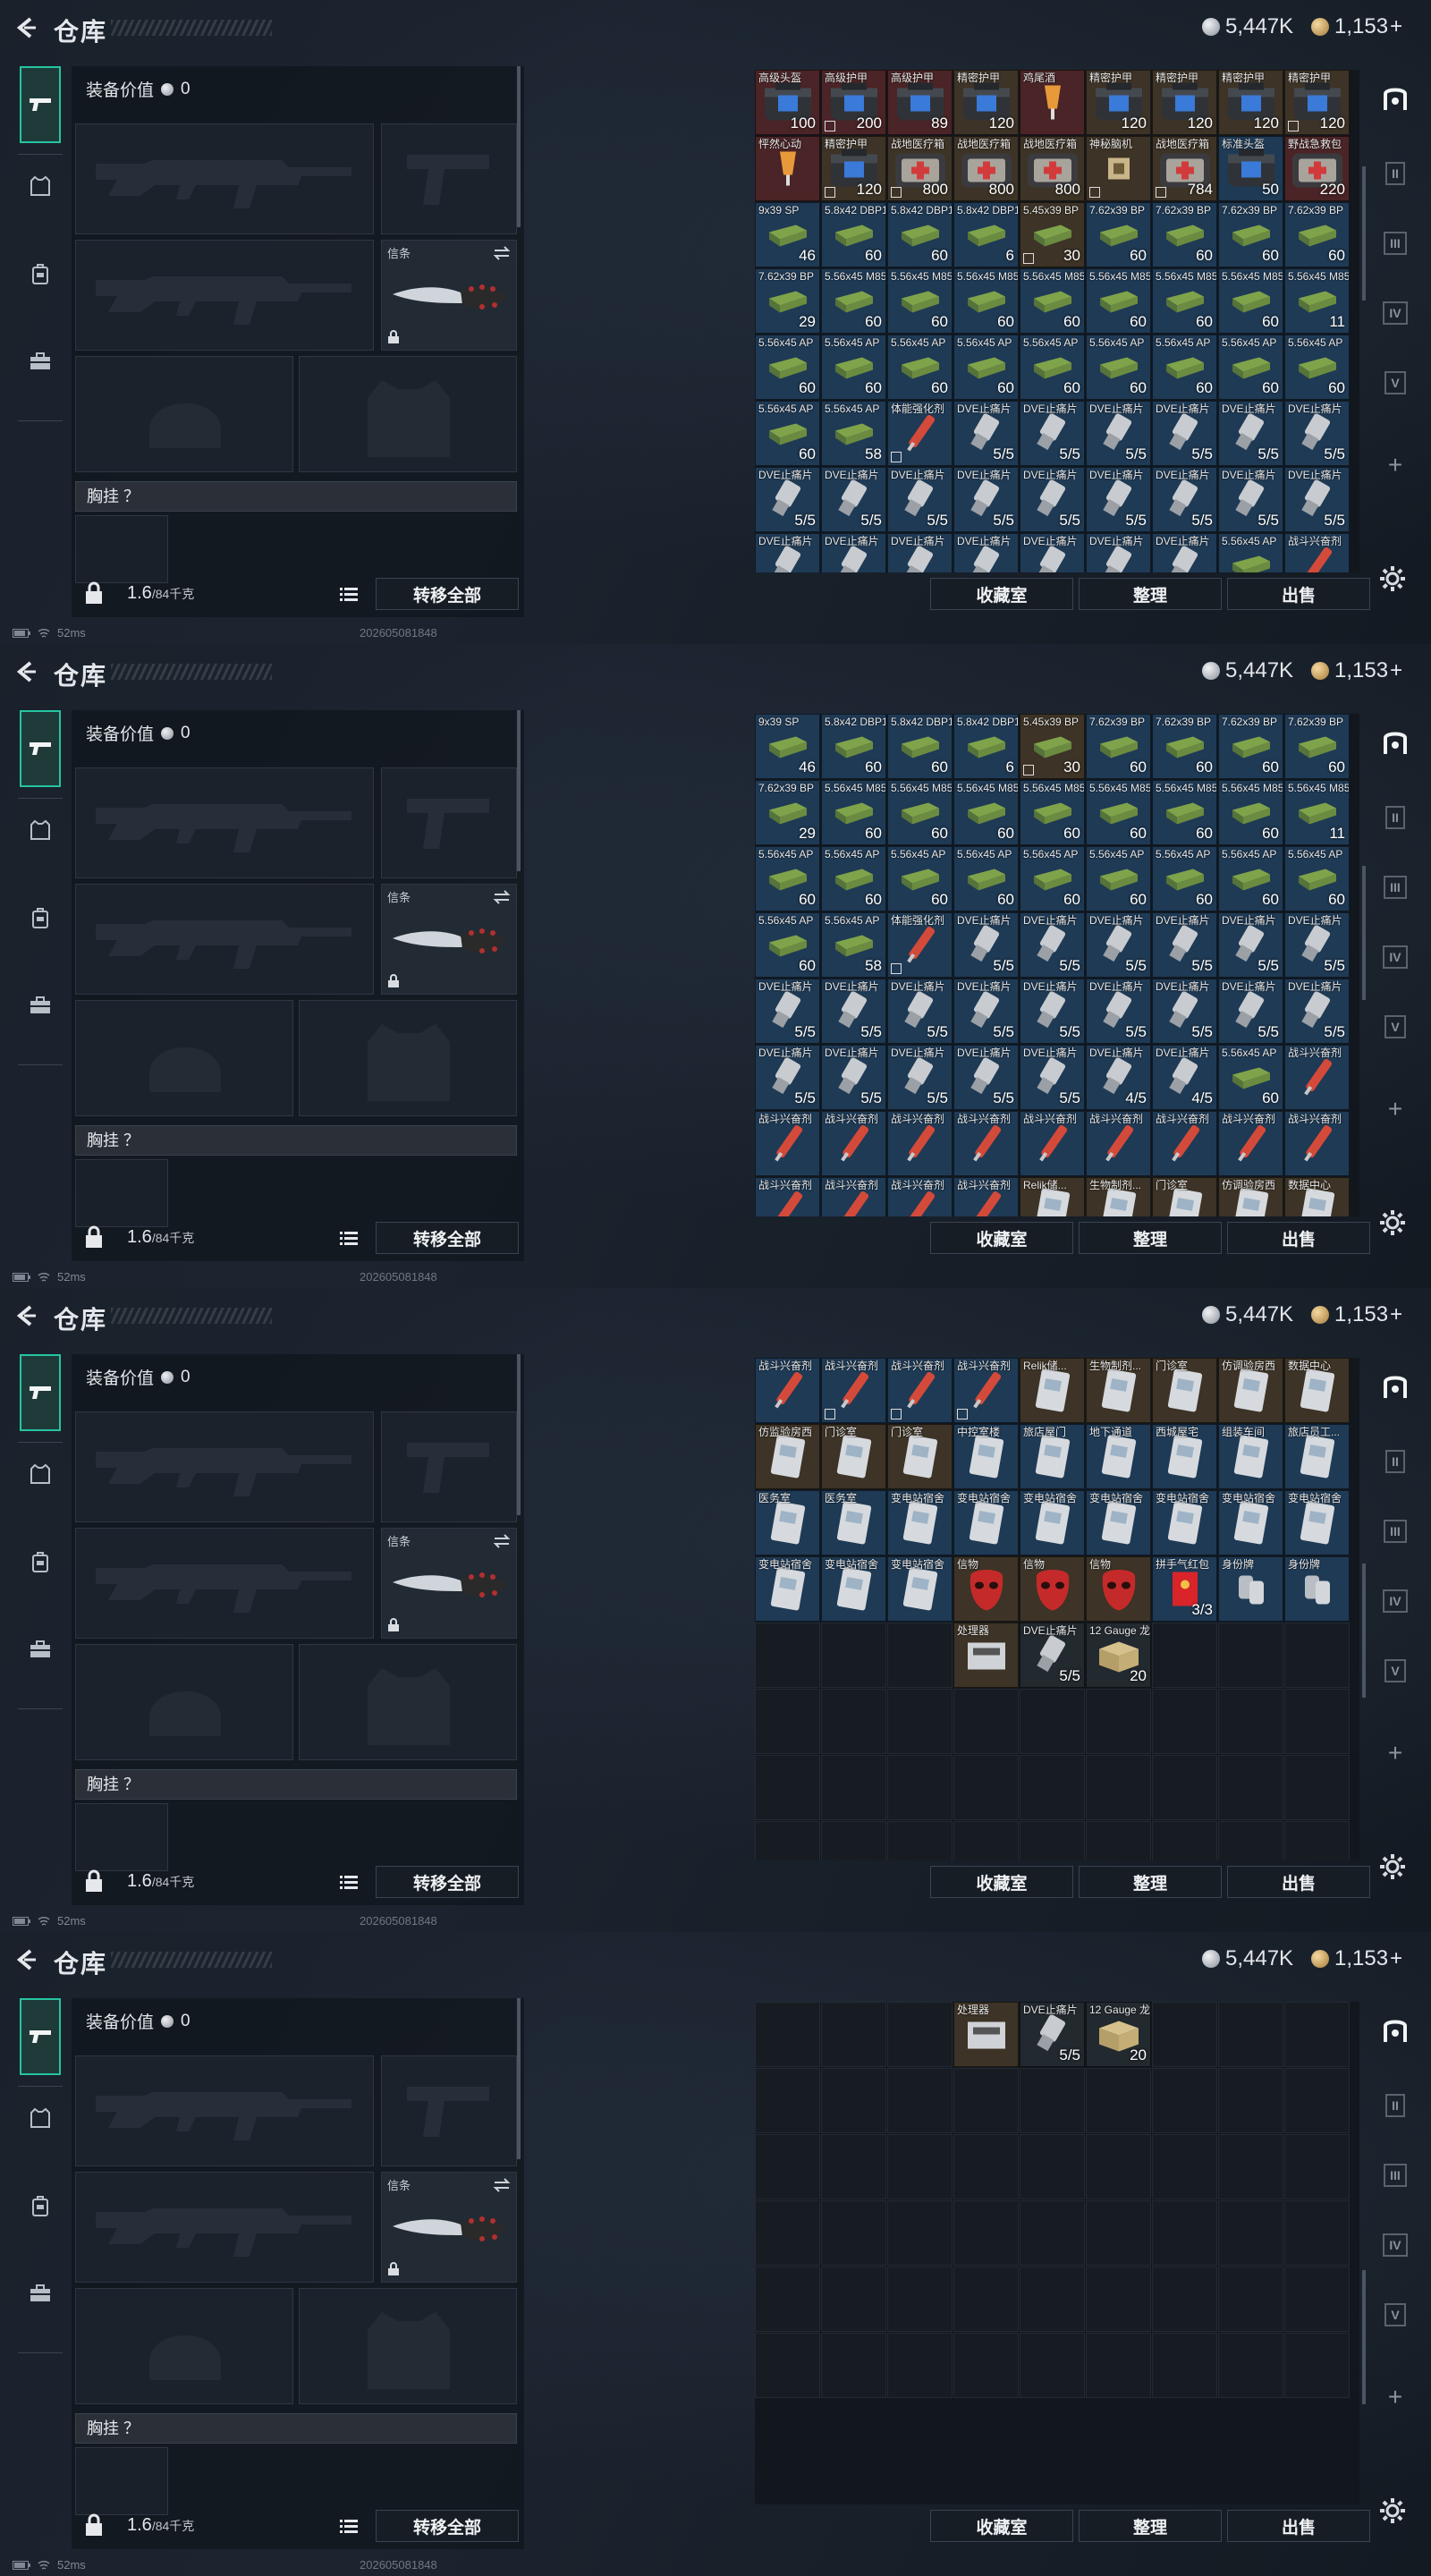 Image resolution: width=1431 pixels, height=2576 pixels. I want to click on stash-item: 高级护甲 89, so click(920, 102).